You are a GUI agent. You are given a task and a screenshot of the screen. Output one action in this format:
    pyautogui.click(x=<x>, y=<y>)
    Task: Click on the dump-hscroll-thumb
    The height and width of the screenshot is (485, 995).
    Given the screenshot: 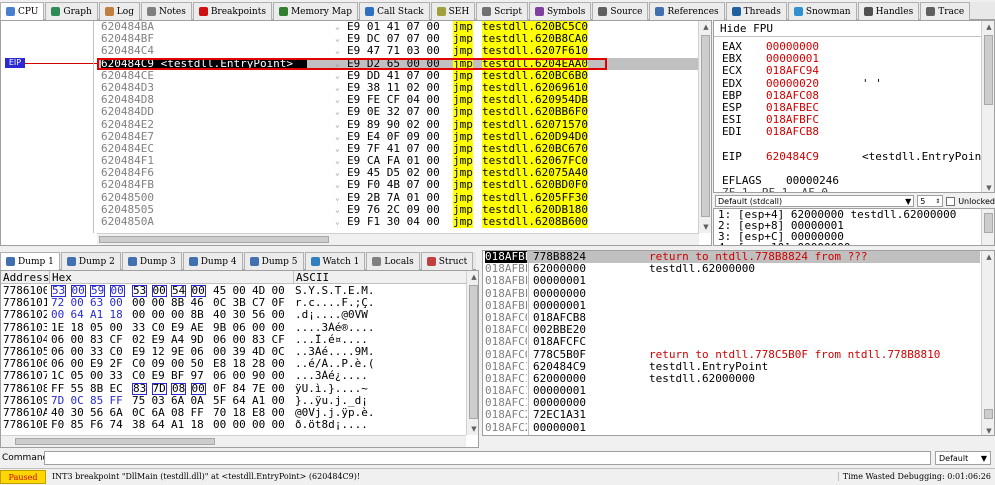 What is the action you would take?
    pyautogui.click(x=115, y=441)
    